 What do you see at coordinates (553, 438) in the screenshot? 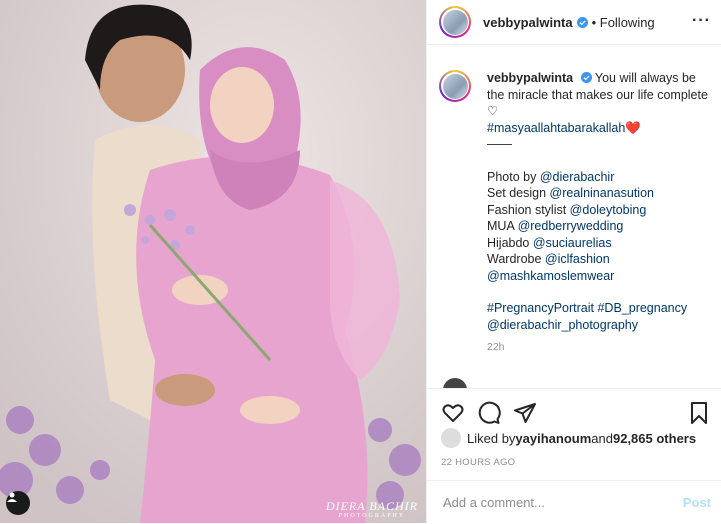
I see `liker-username: yayihanoum` at bounding box center [553, 438].